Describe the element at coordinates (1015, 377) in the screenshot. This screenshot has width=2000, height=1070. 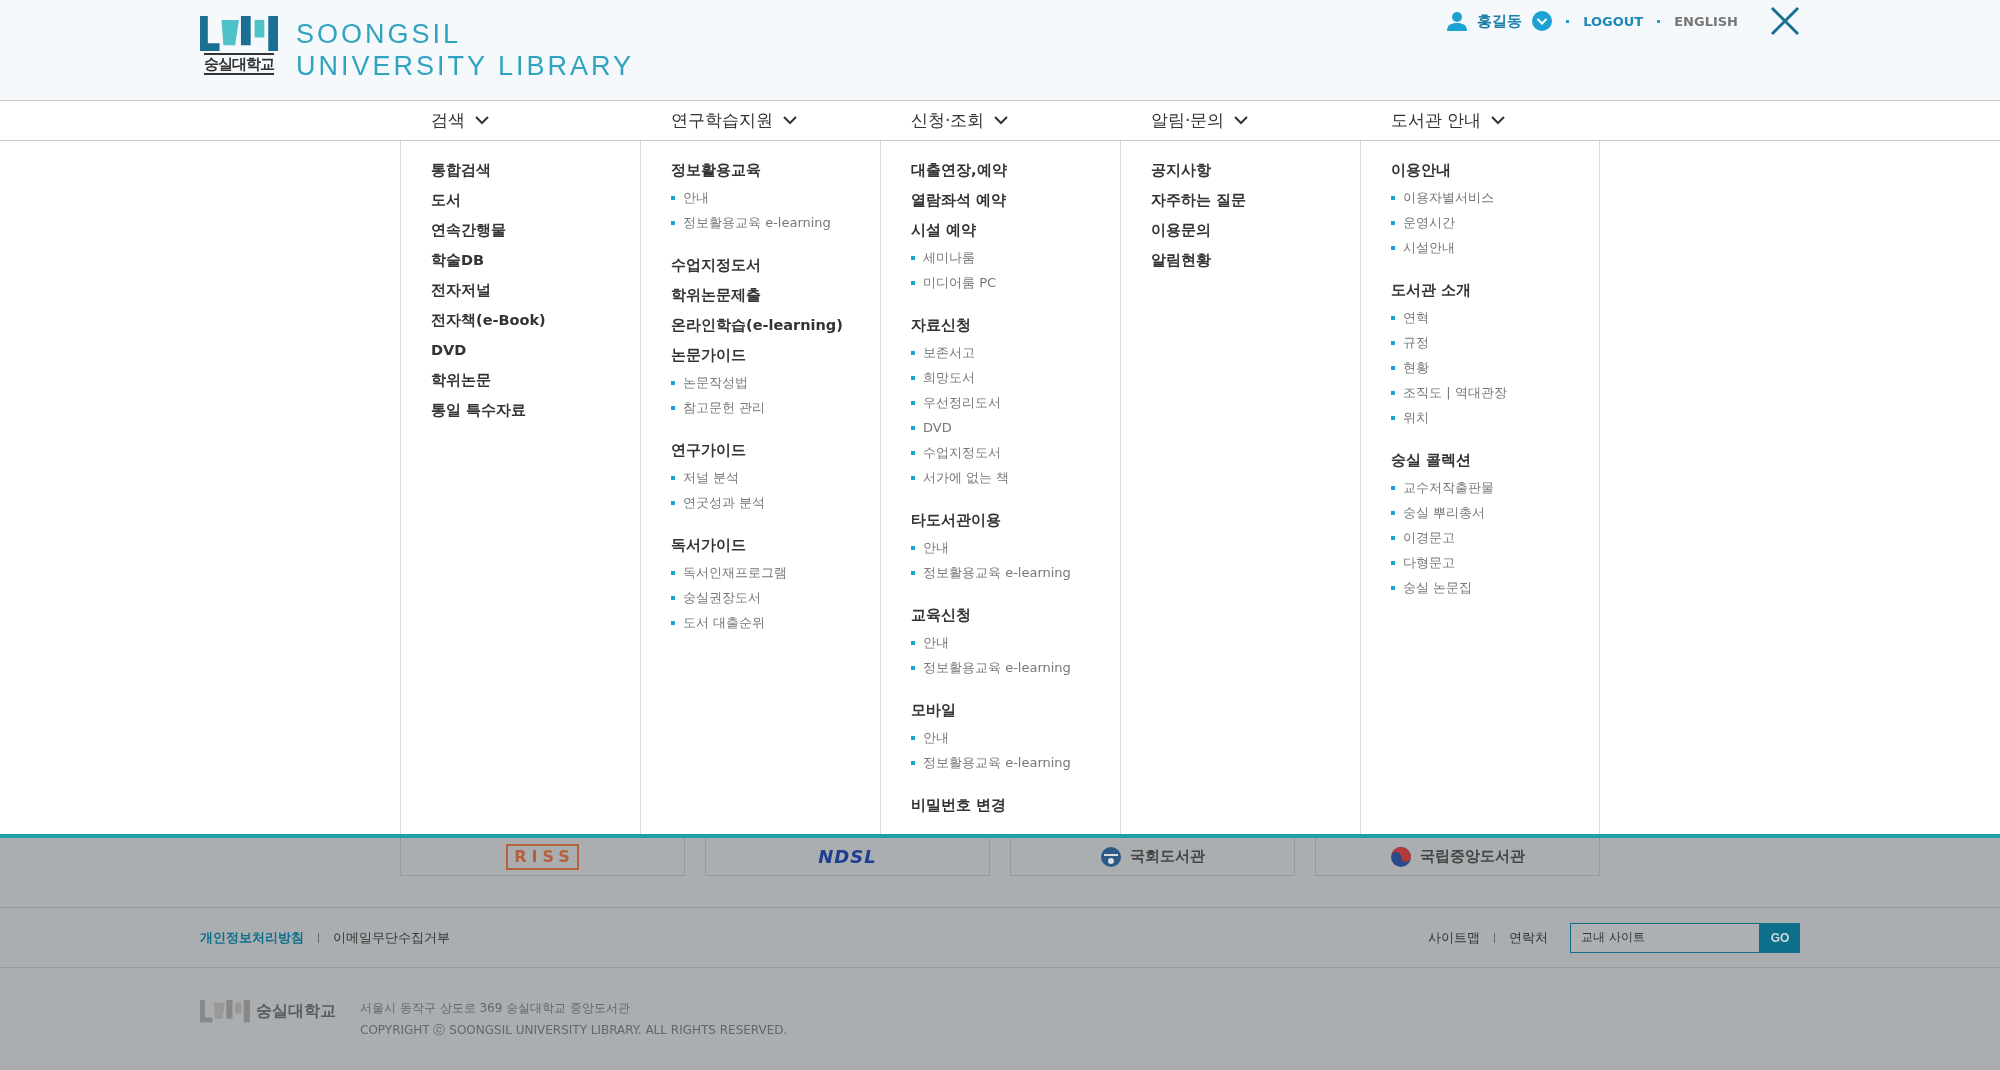
I see `menu-item: 희망도서` at that location.